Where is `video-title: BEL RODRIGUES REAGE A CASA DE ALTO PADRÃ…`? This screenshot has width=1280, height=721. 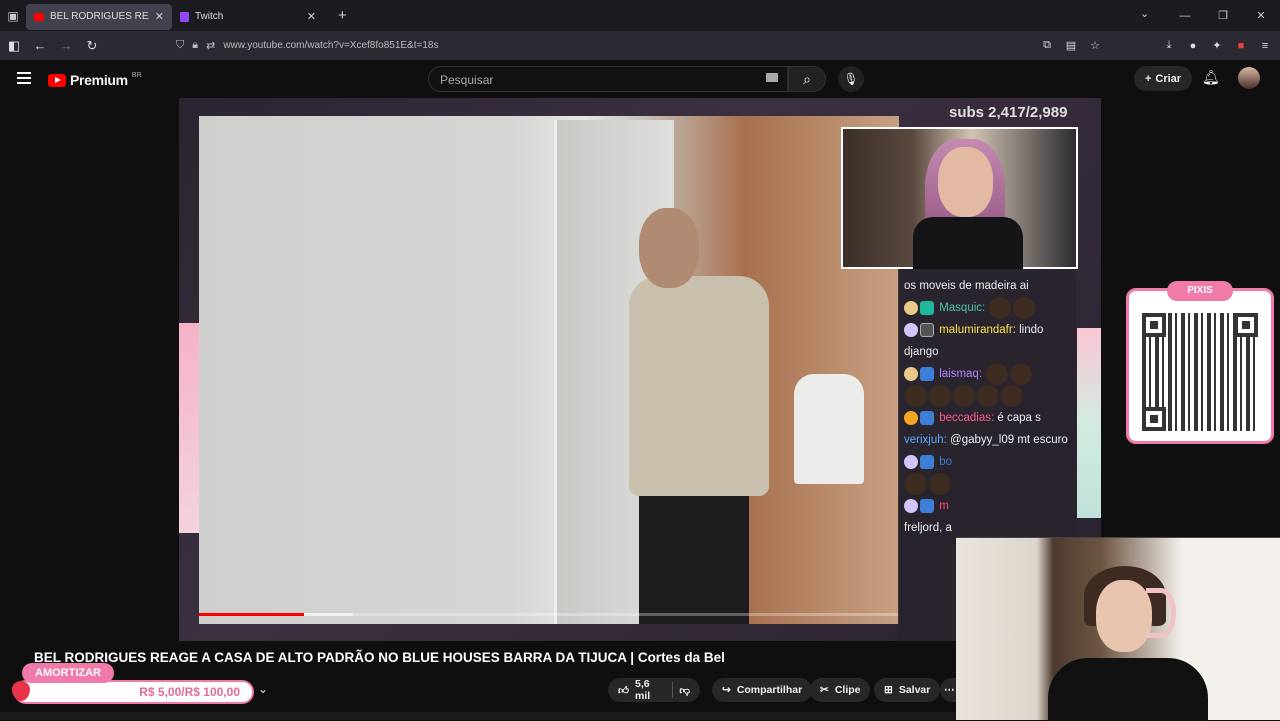
video-title: BEL RODRIGUES REAGE A CASA DE ALTO PADRÃ… is located at coordinates (379, 657).